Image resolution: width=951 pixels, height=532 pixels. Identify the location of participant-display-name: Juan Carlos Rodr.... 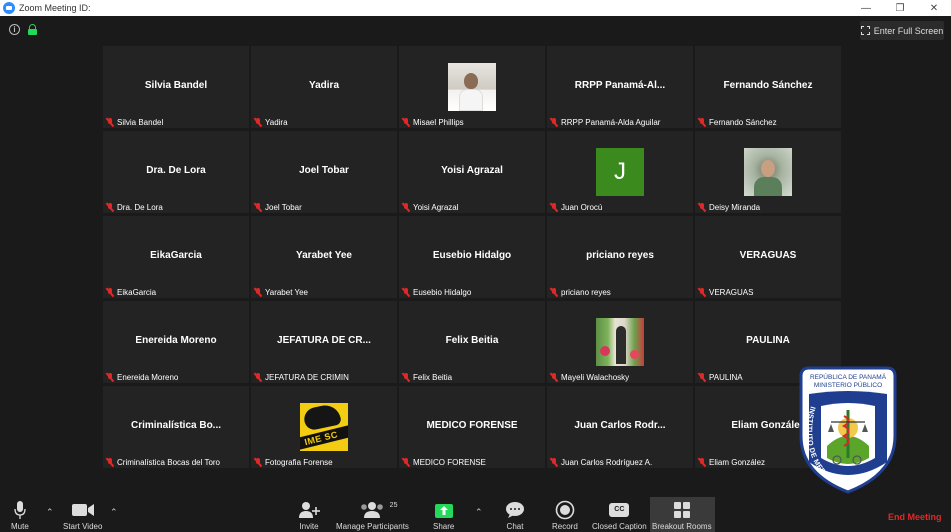
(620, 425).